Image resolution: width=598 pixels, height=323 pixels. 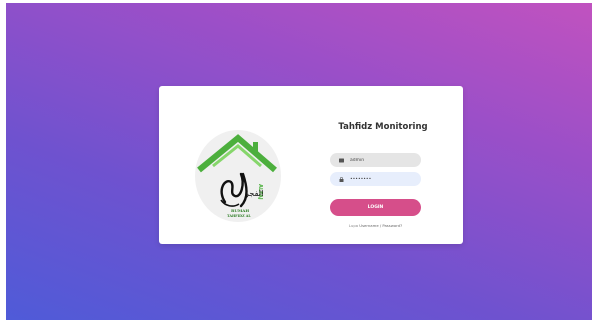 What do you see at coordinates (239, 216) in the screenshot?
I see `logo-line2: TAHFIDZ AL` at bounding box center [239, 216].